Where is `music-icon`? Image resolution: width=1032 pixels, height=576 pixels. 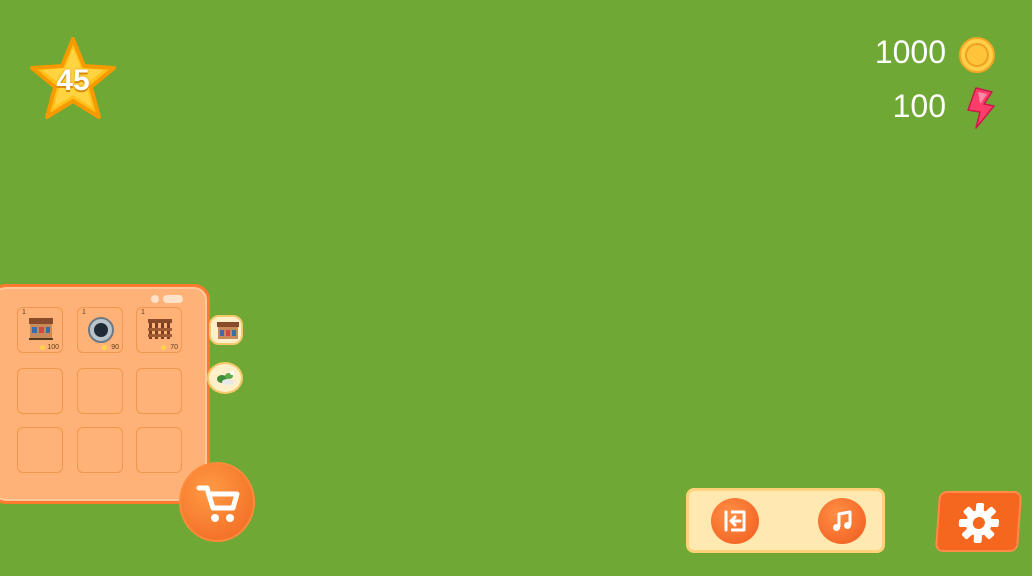
music-icon is located at coordinates (842, 520).